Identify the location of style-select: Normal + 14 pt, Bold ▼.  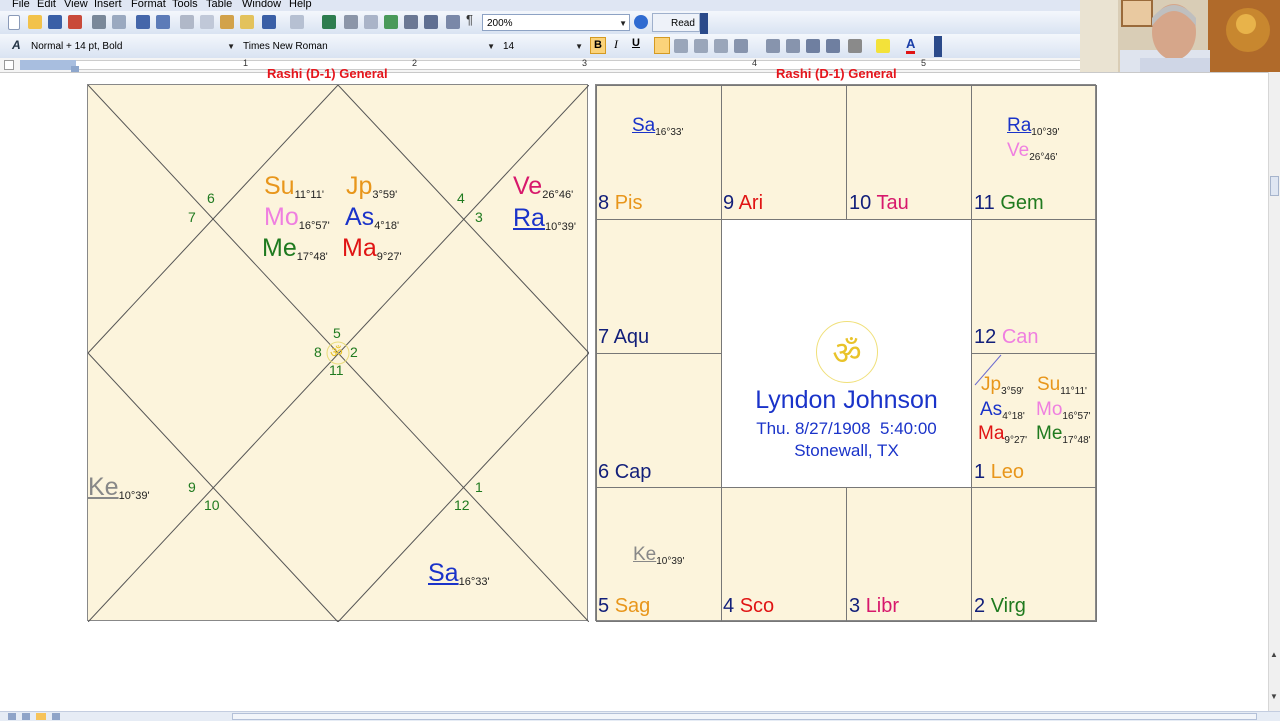
(132, 45).